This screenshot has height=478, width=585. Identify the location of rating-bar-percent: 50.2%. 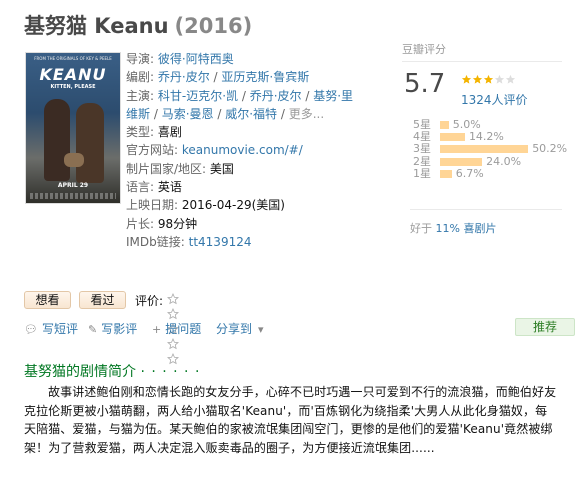
(550, 149).